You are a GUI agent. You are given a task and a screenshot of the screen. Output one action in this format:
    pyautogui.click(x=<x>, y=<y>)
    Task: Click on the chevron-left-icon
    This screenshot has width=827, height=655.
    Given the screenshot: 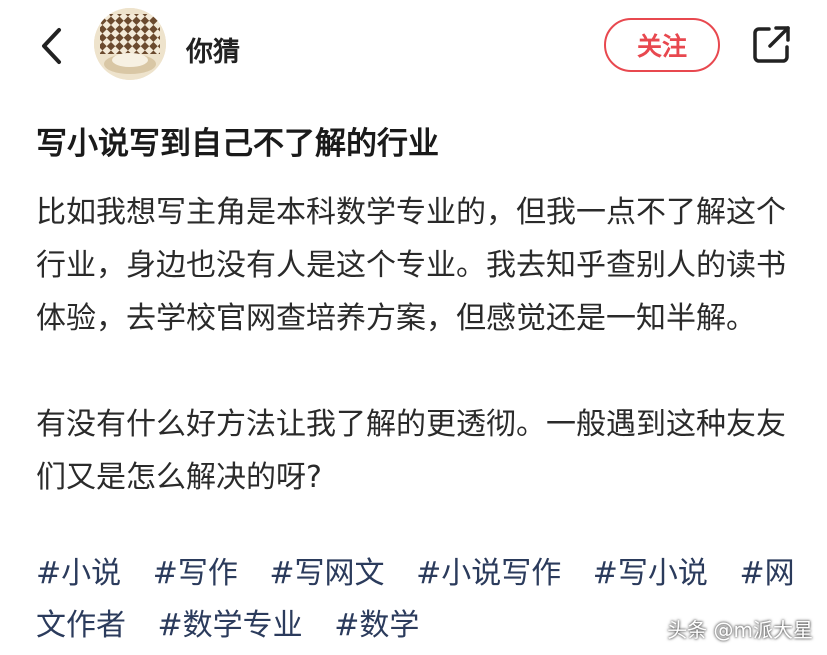 What is the action you would take?
    pyautogui.click(x=51, y=46)
    